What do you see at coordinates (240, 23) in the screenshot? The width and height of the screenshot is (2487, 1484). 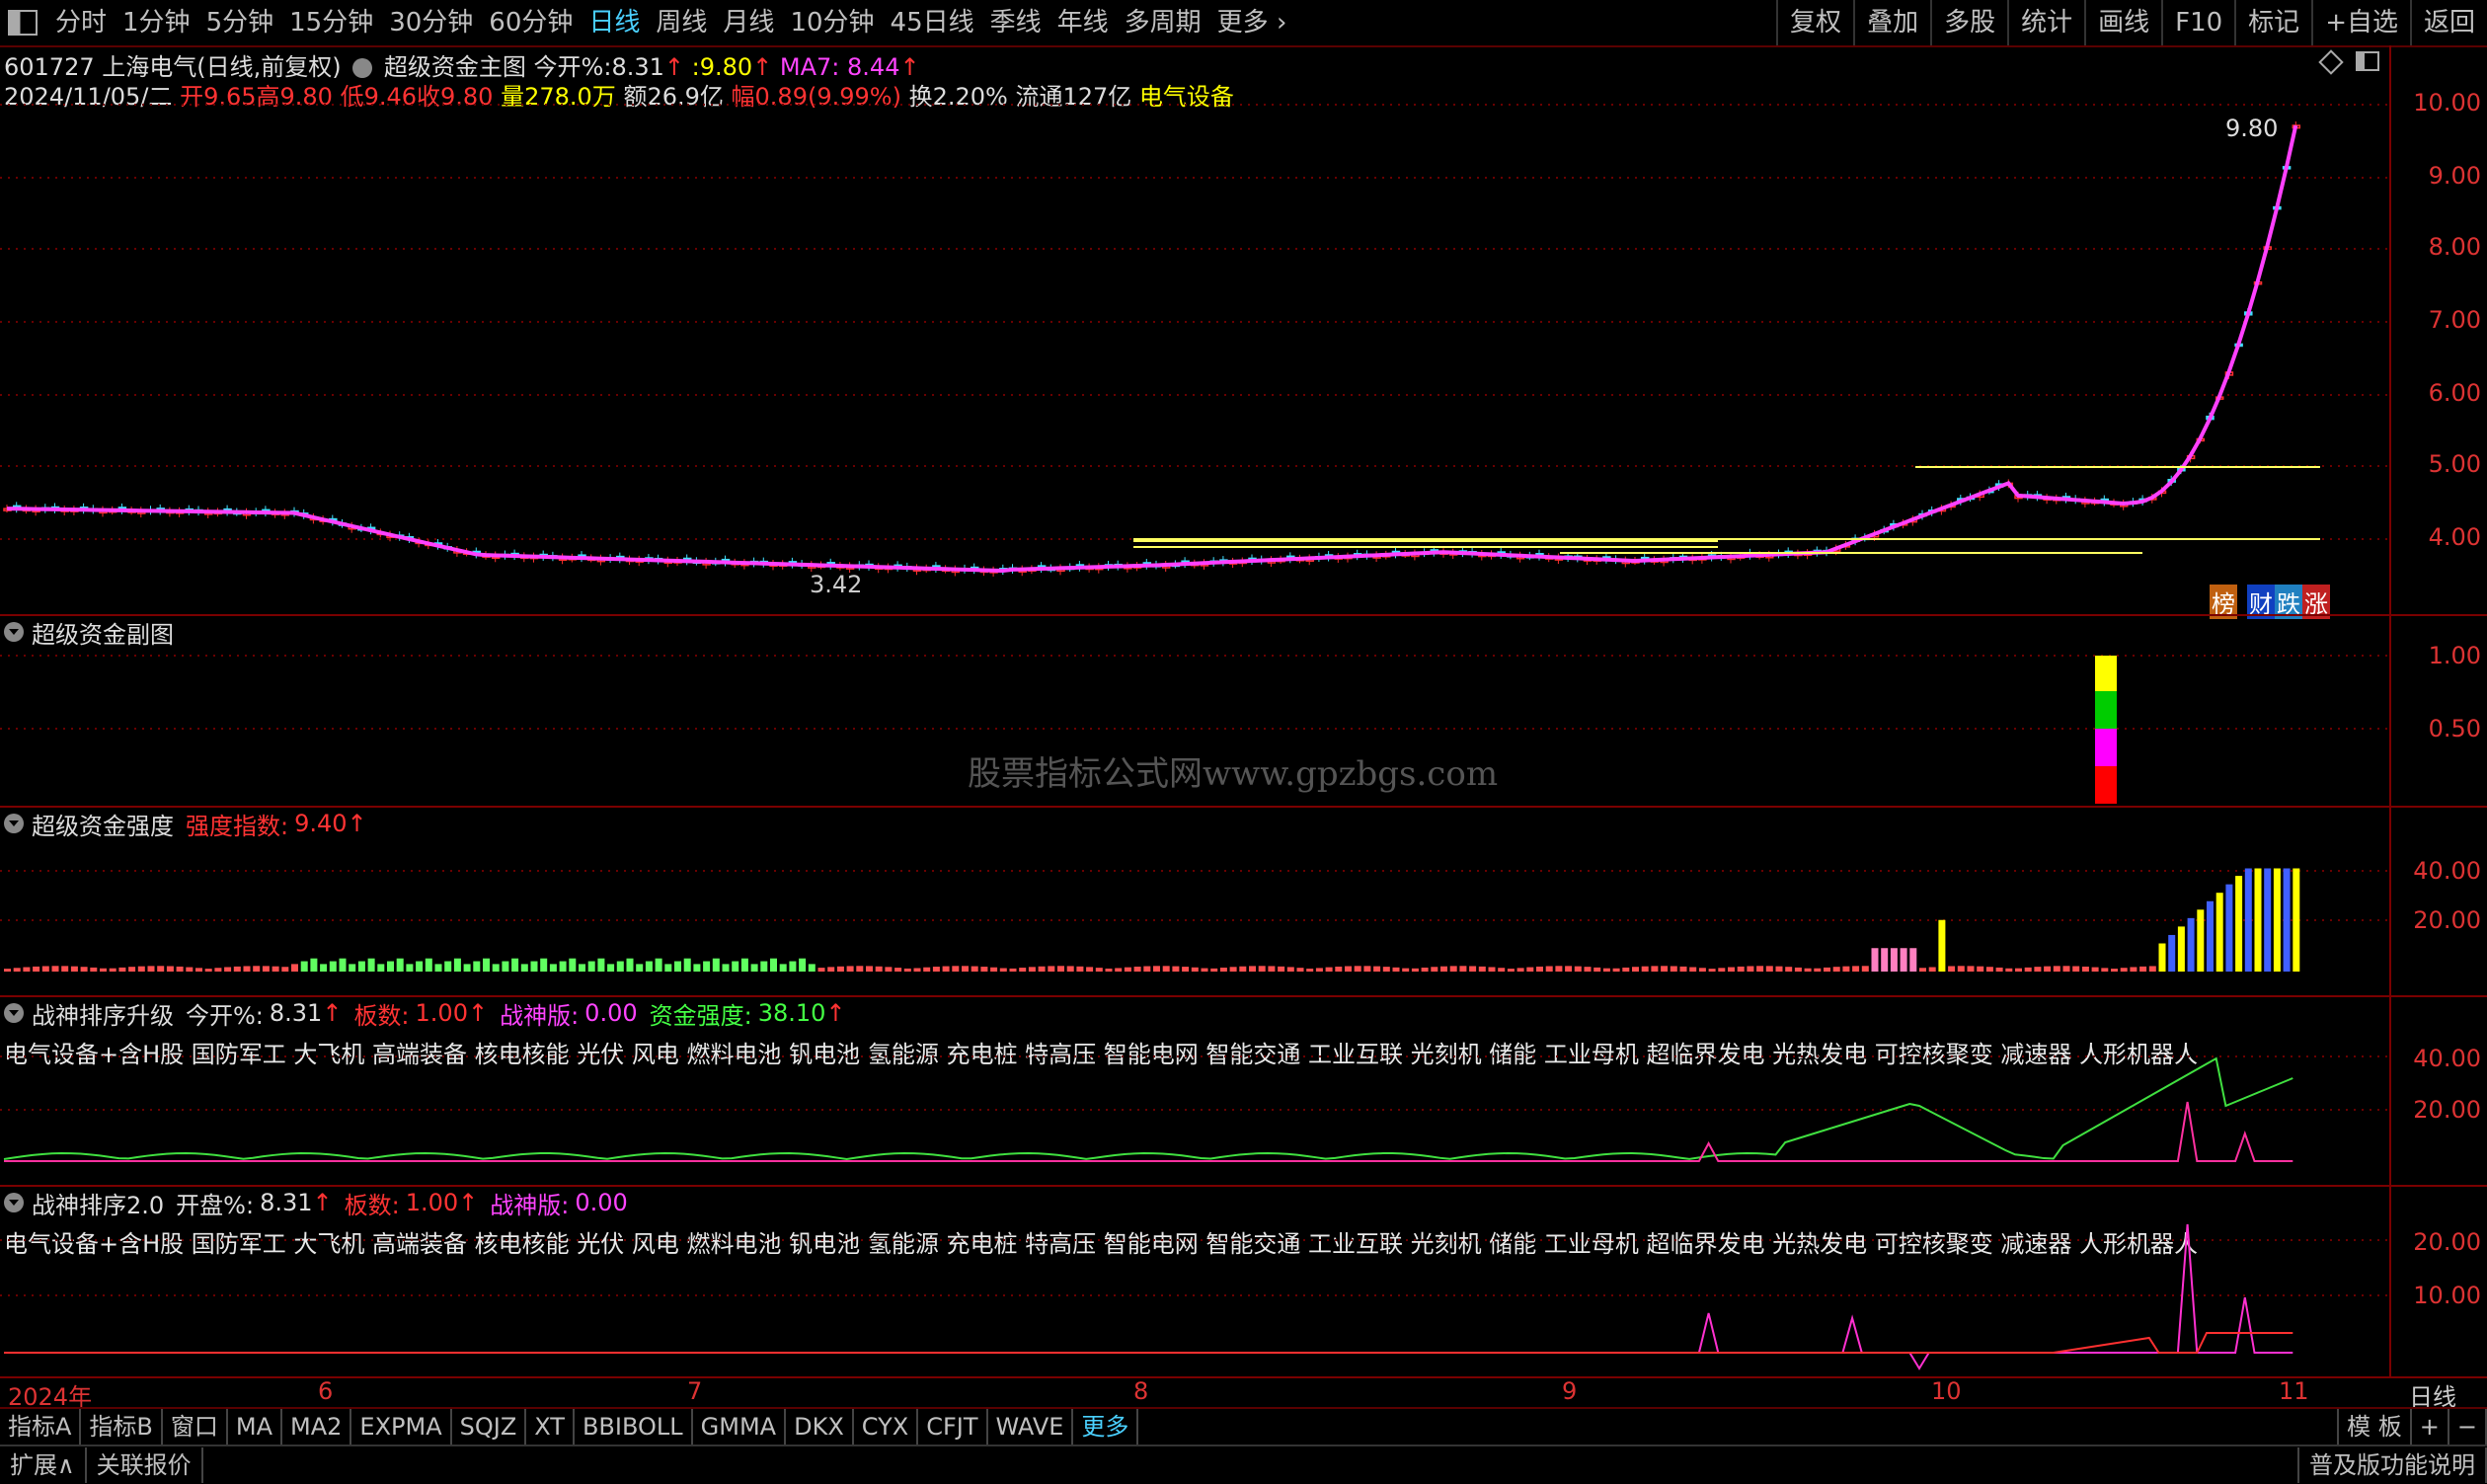 I see `tf-5min: 5分钟` at bounding box center [240, 23].